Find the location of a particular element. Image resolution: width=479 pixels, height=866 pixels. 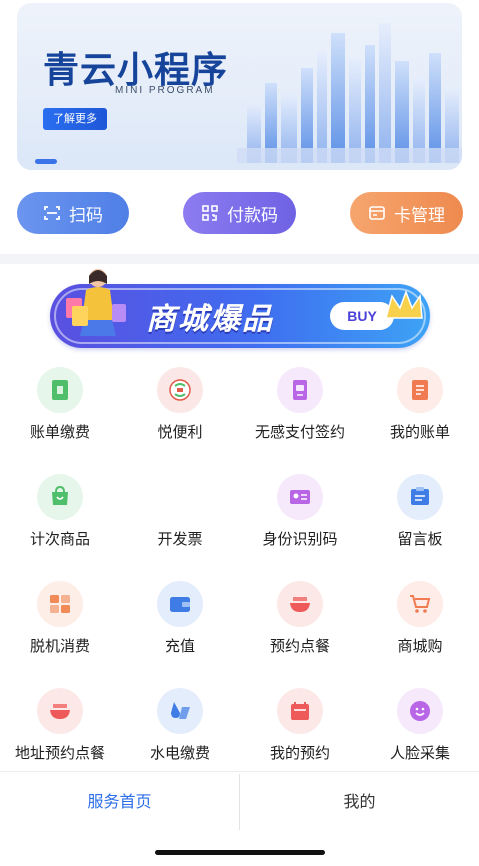

shopping-girl-illustration is located at coordinates (96, 302).